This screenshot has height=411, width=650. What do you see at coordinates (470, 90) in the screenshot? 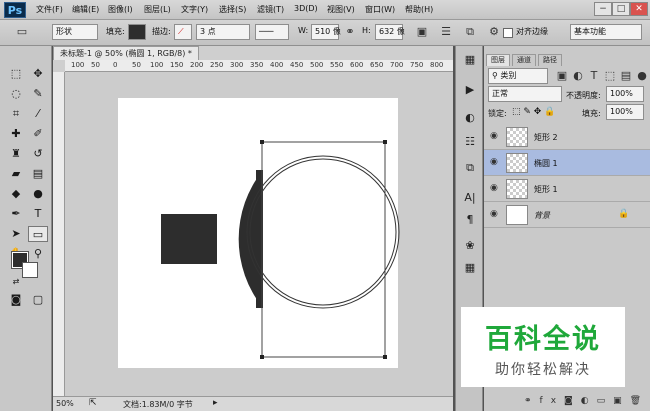
I see `actions-panel-icon: ▶` at bounding box center [470, 90].